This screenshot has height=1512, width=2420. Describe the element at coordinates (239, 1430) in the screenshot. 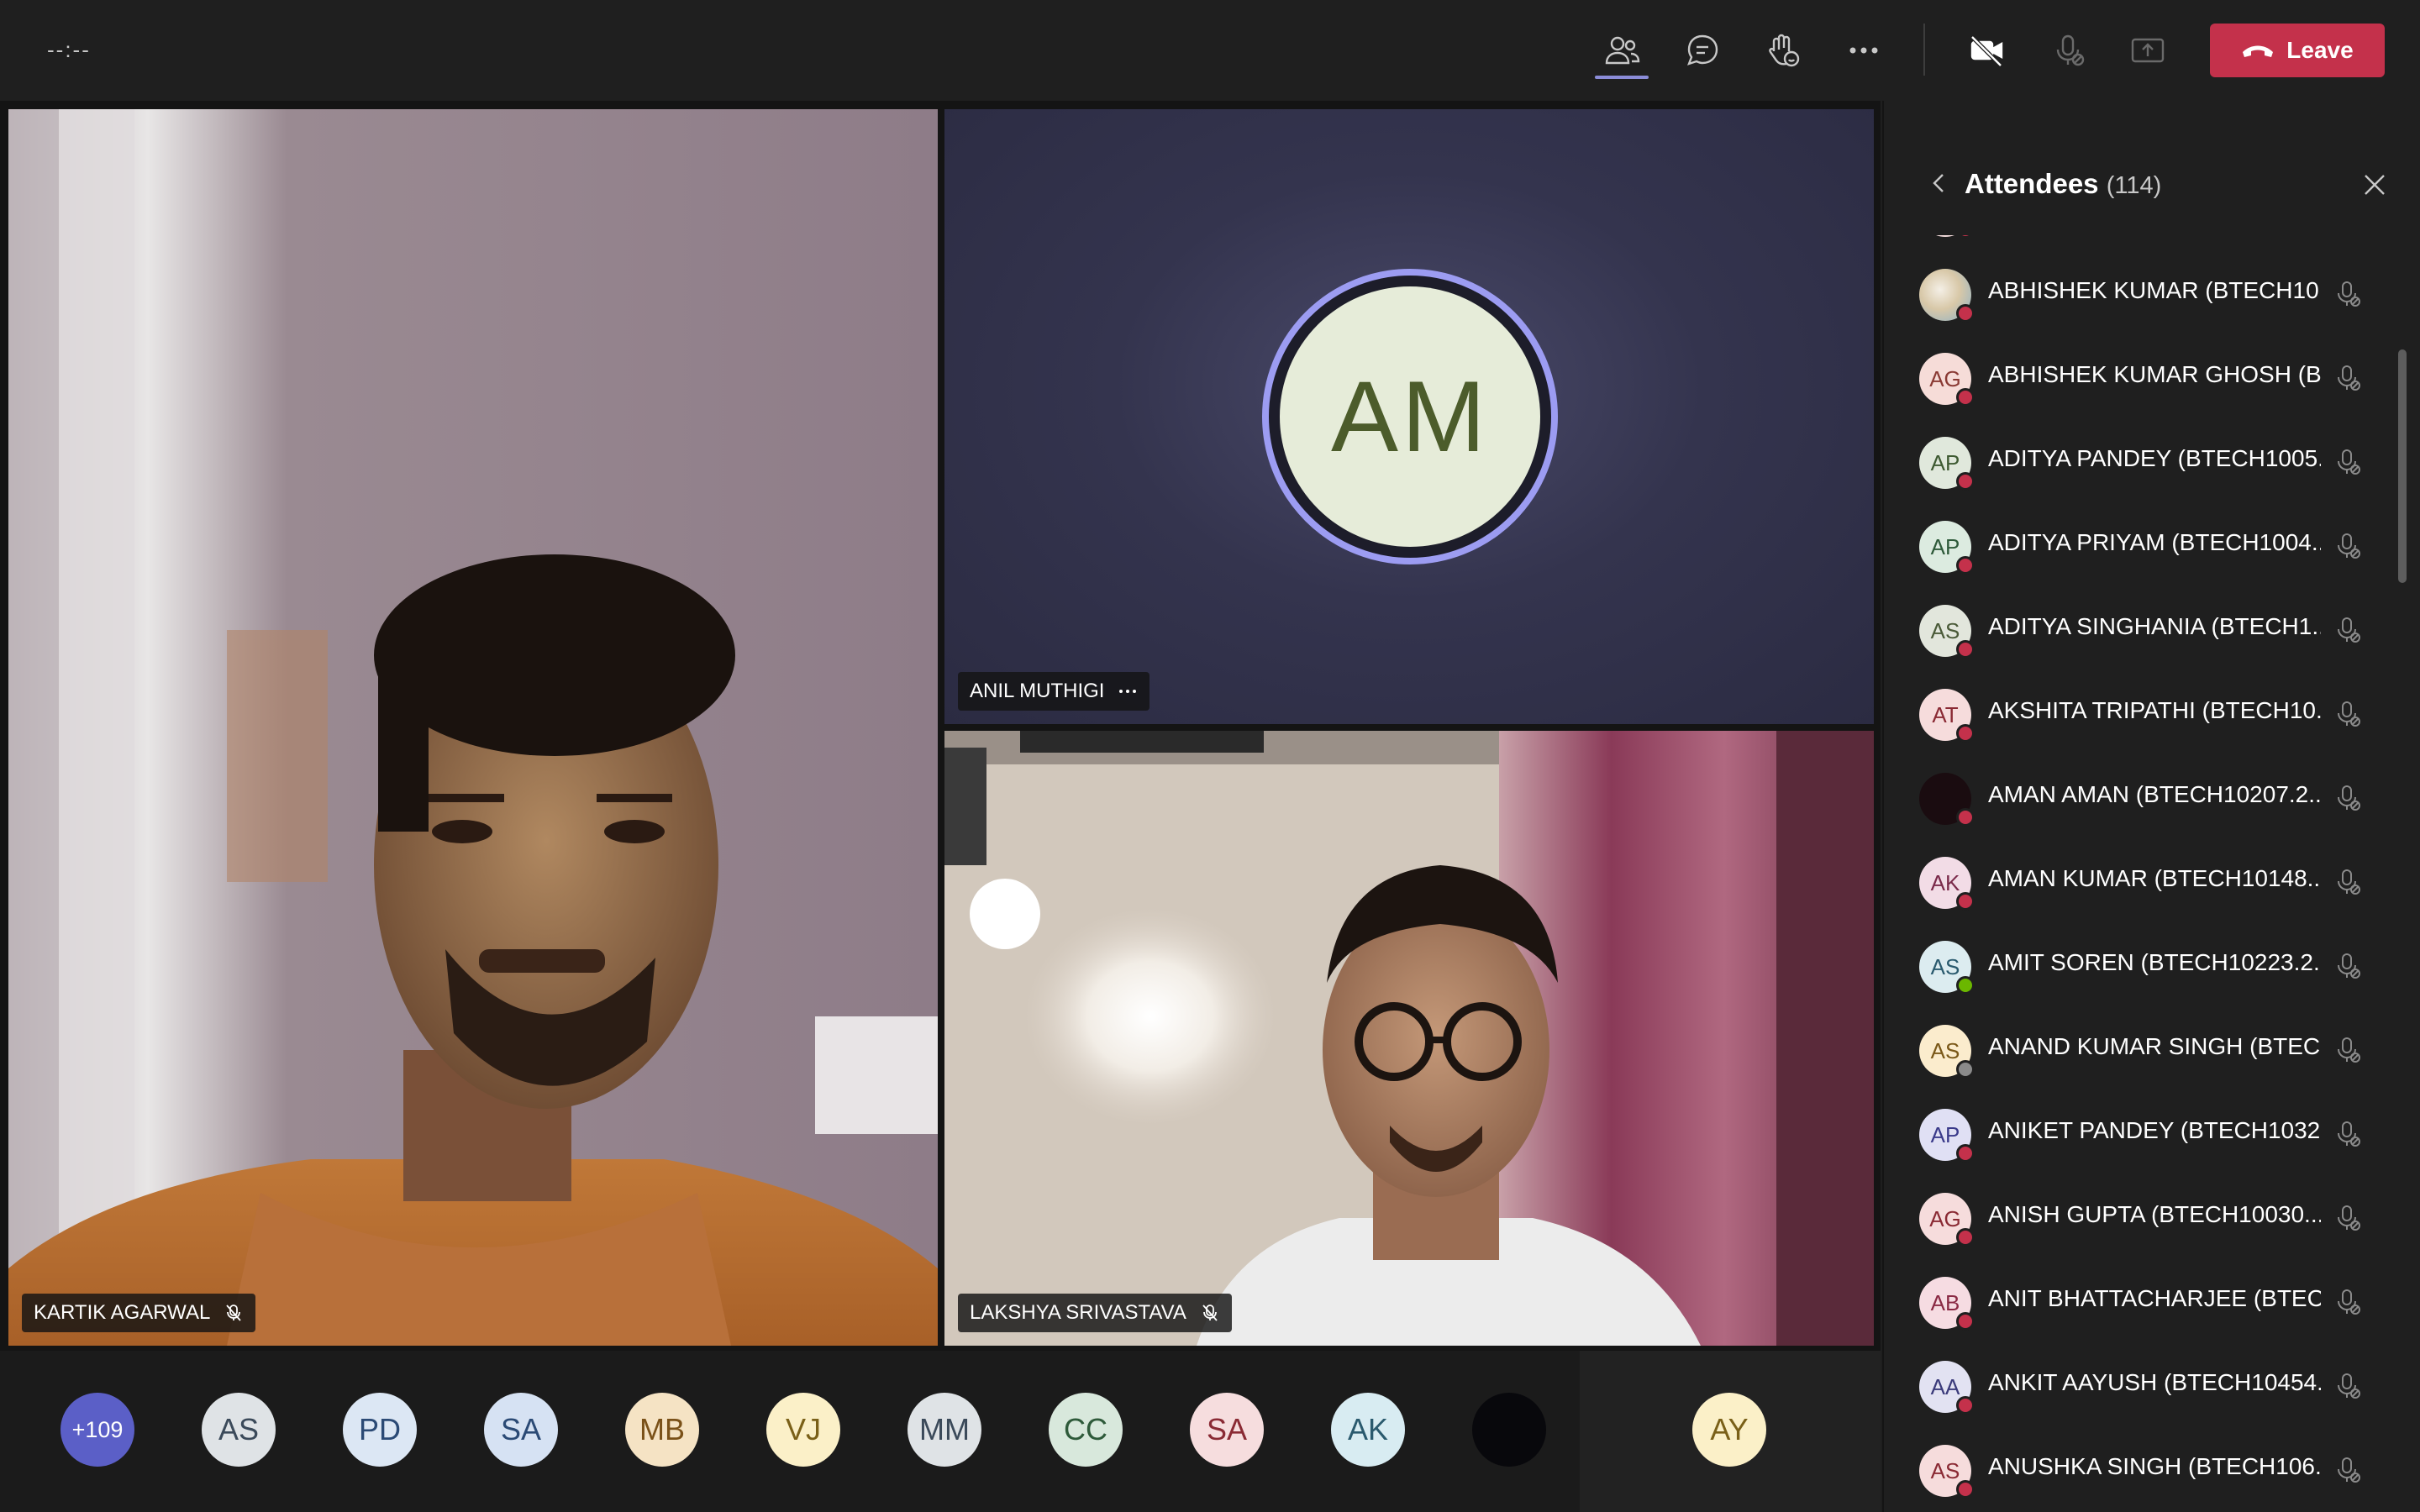

I see `strip-avatar: AS` at that location.